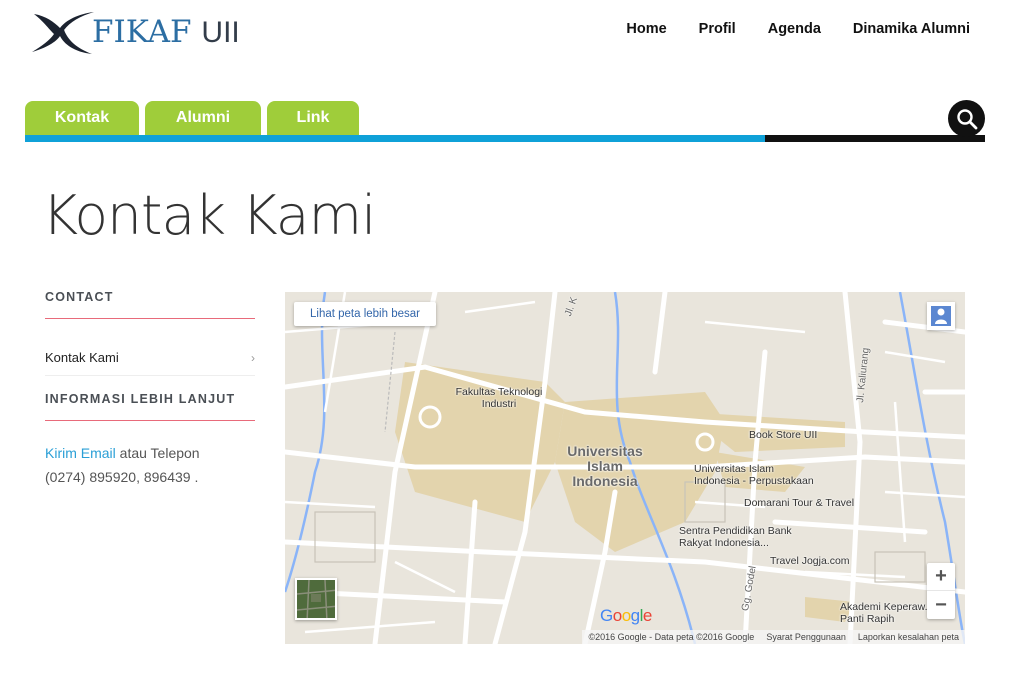 The height and width of the screenshot is (673, 1009). Describe the element at coordinates (799, 503) in the screenshot. I see `label-domarani: Domarani Tour & Travel` at that location.